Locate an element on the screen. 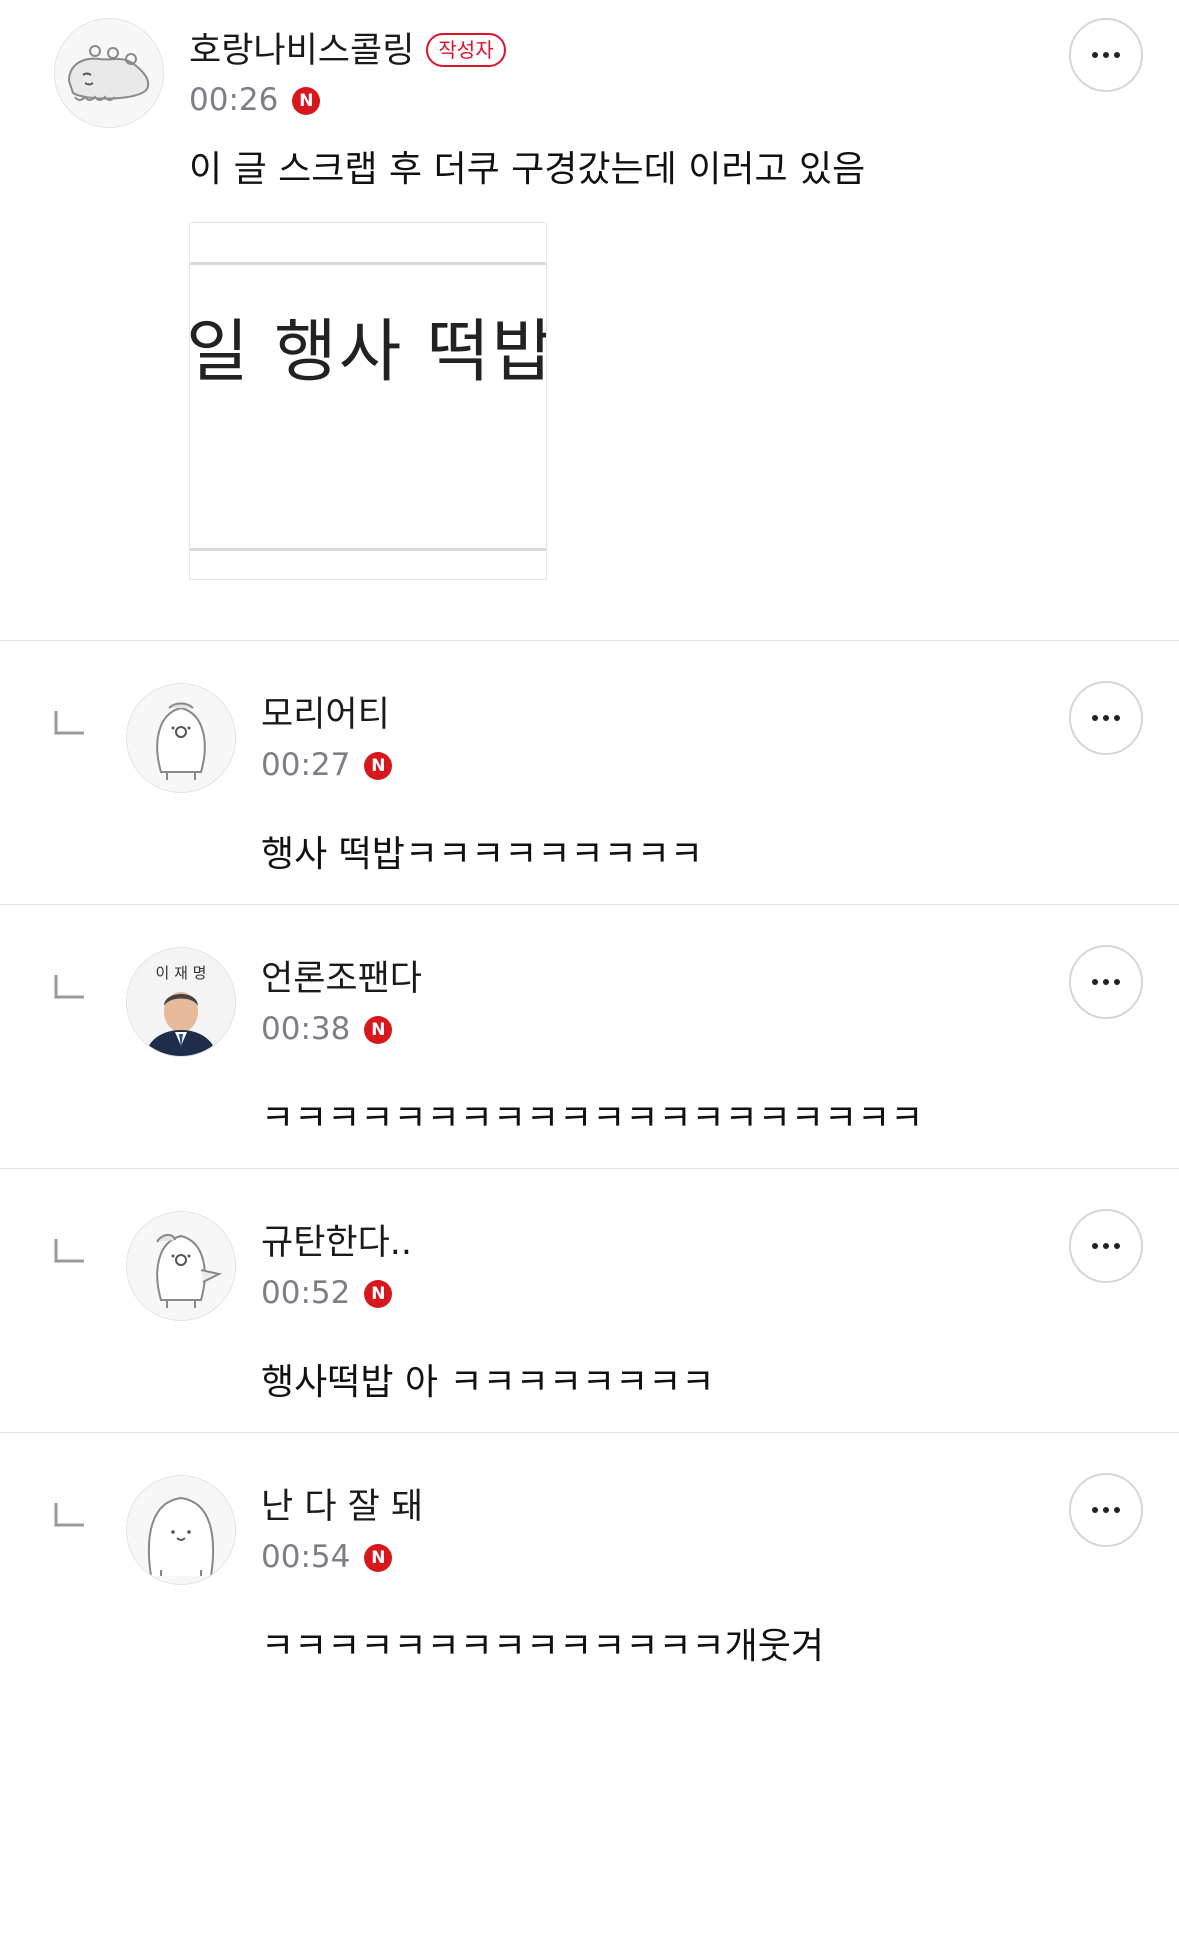  attachment-image-text: 일 행사 떡밥 is located at coordinates (368, 352).